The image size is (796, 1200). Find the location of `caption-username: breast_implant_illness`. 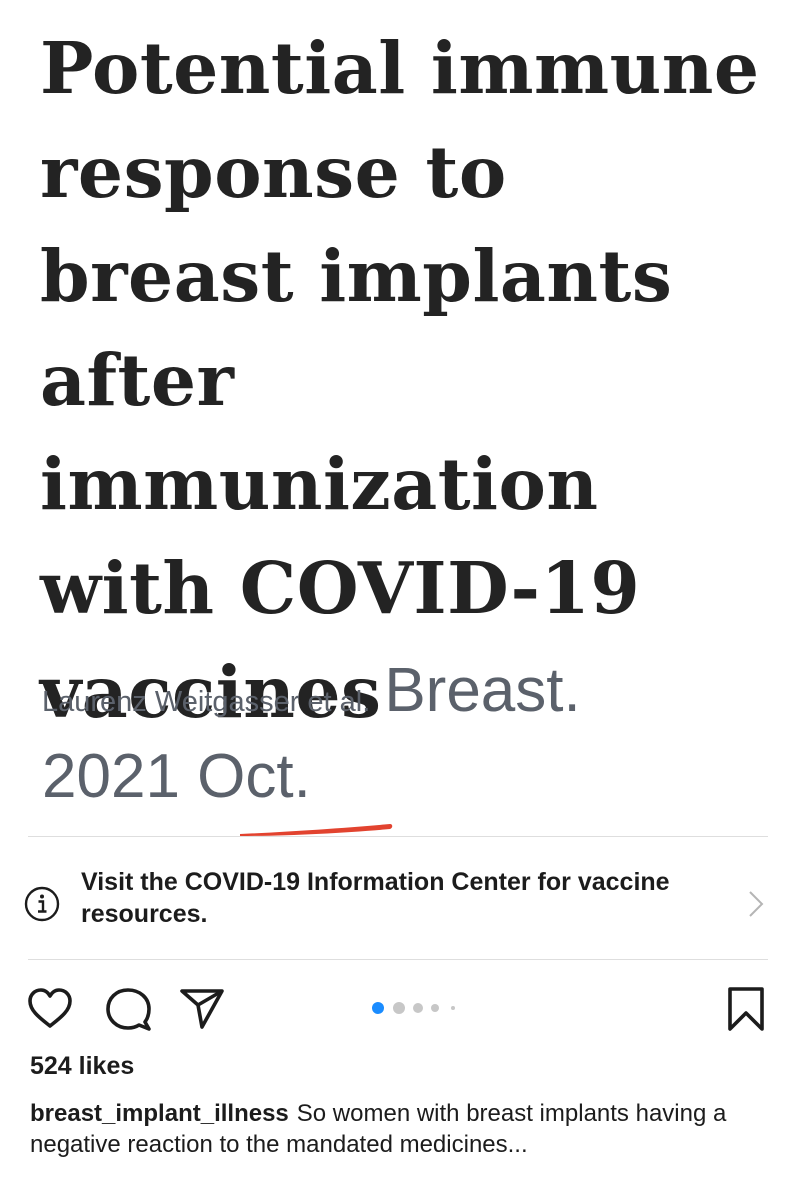

caption-username: breast_implant_illness is located at coordinates (159, 1113).